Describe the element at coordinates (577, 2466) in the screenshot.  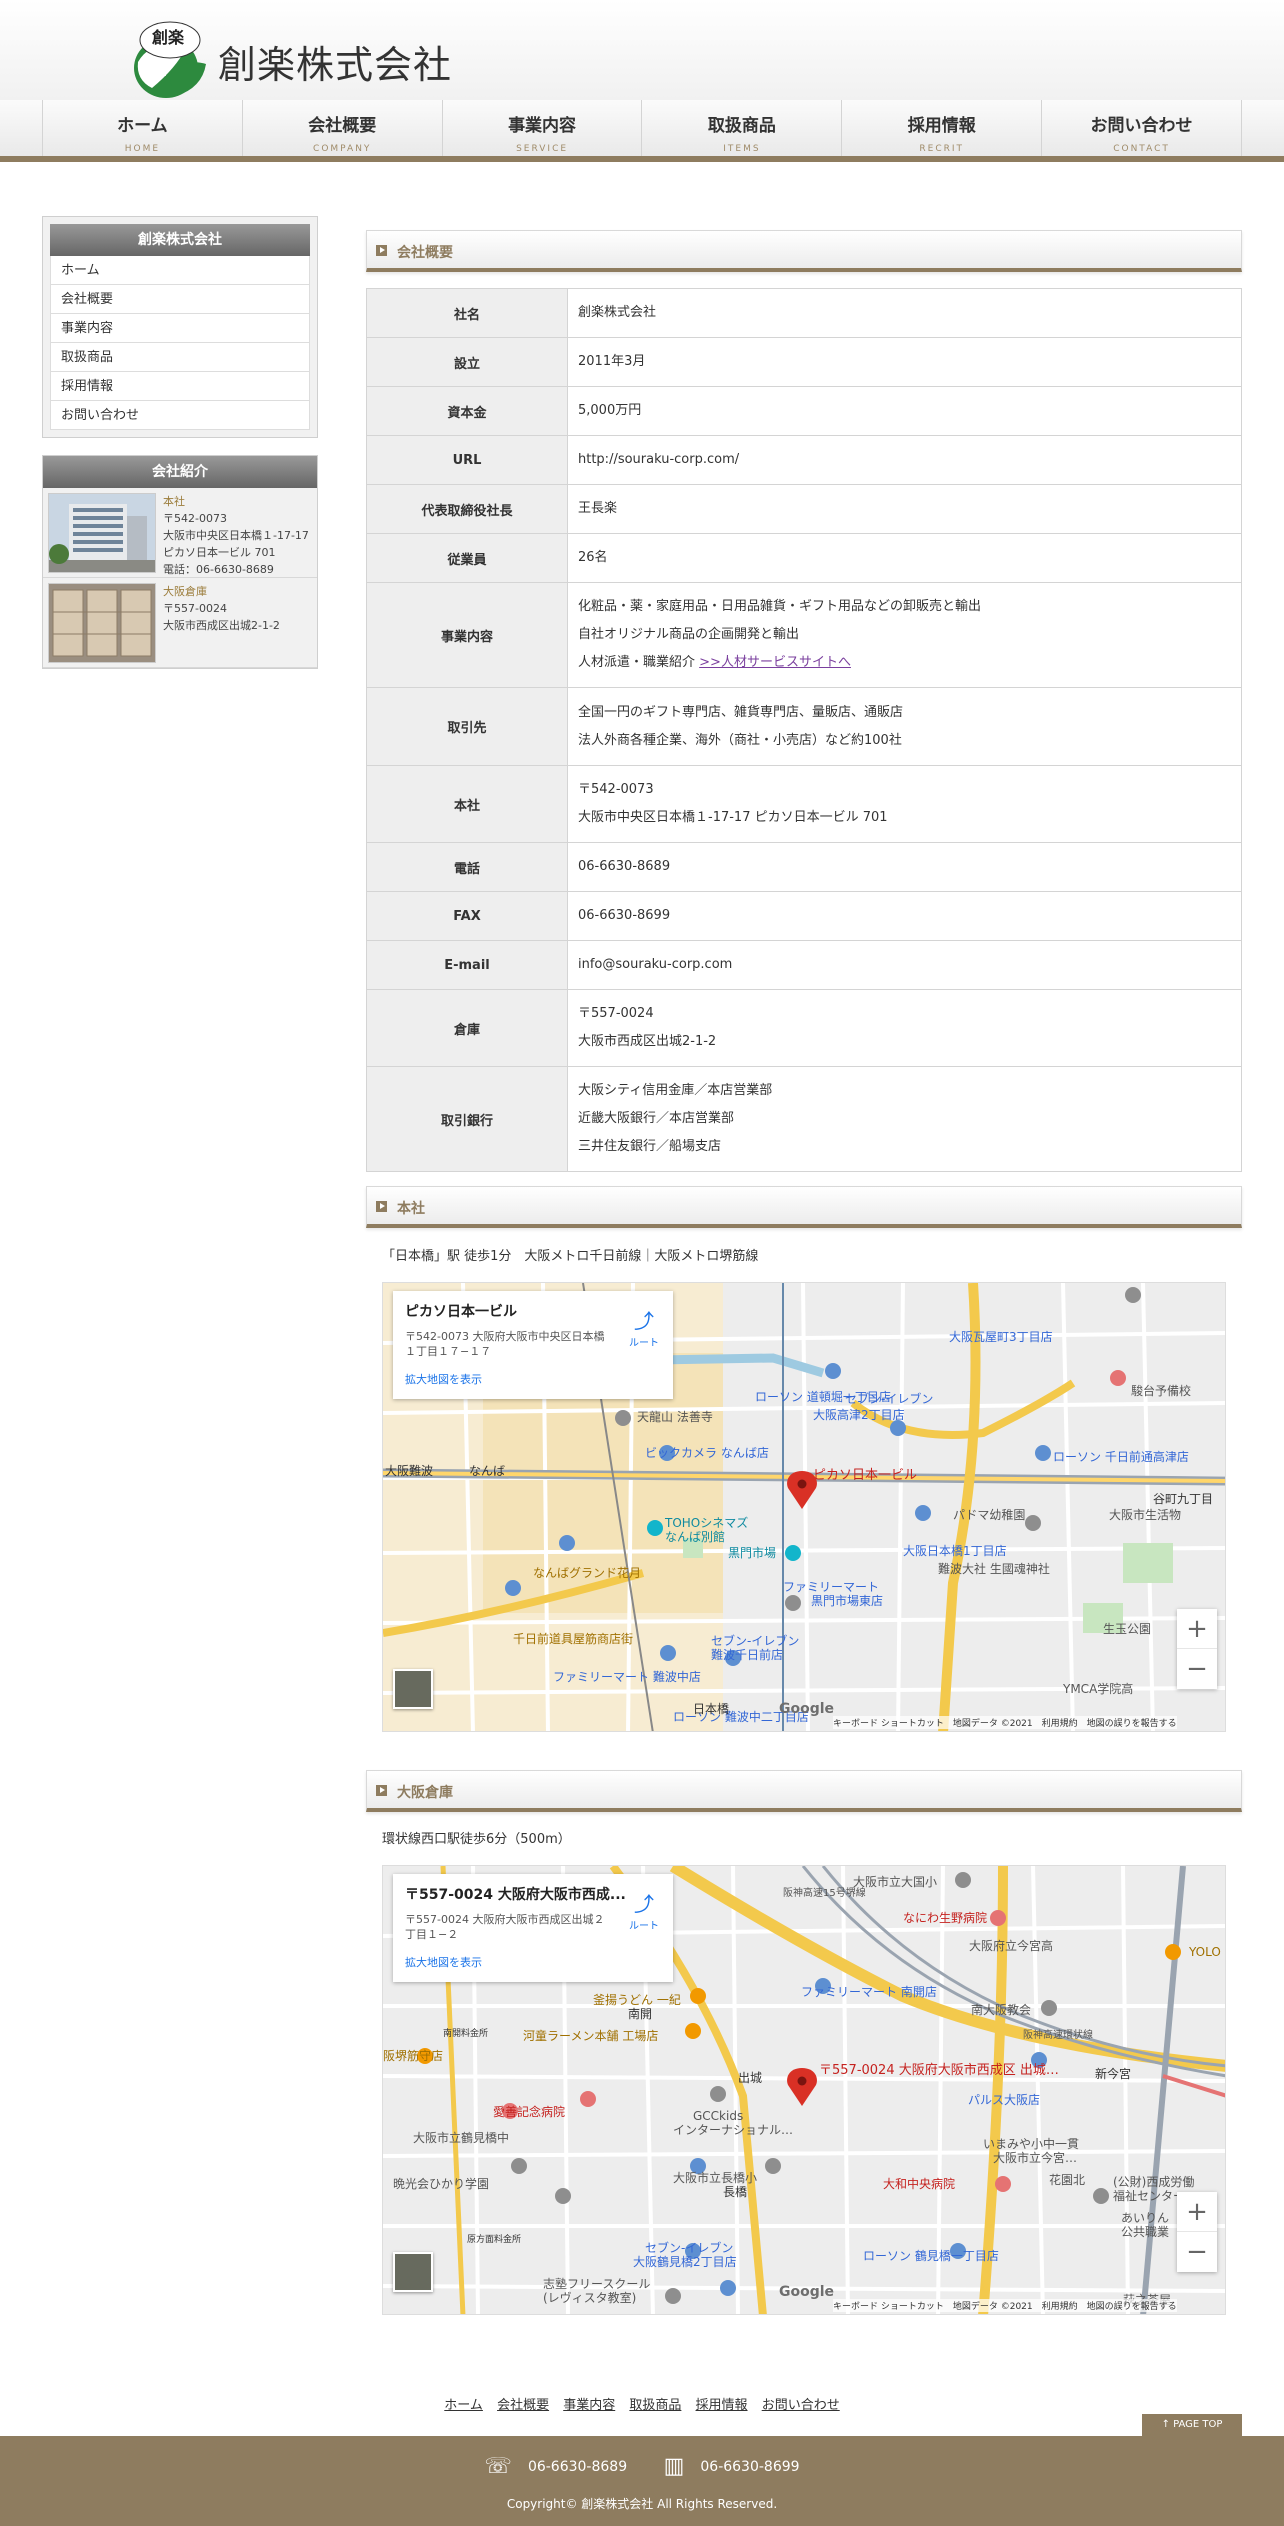
I see `footer-tel-number: 06-6630-8689` at that location.